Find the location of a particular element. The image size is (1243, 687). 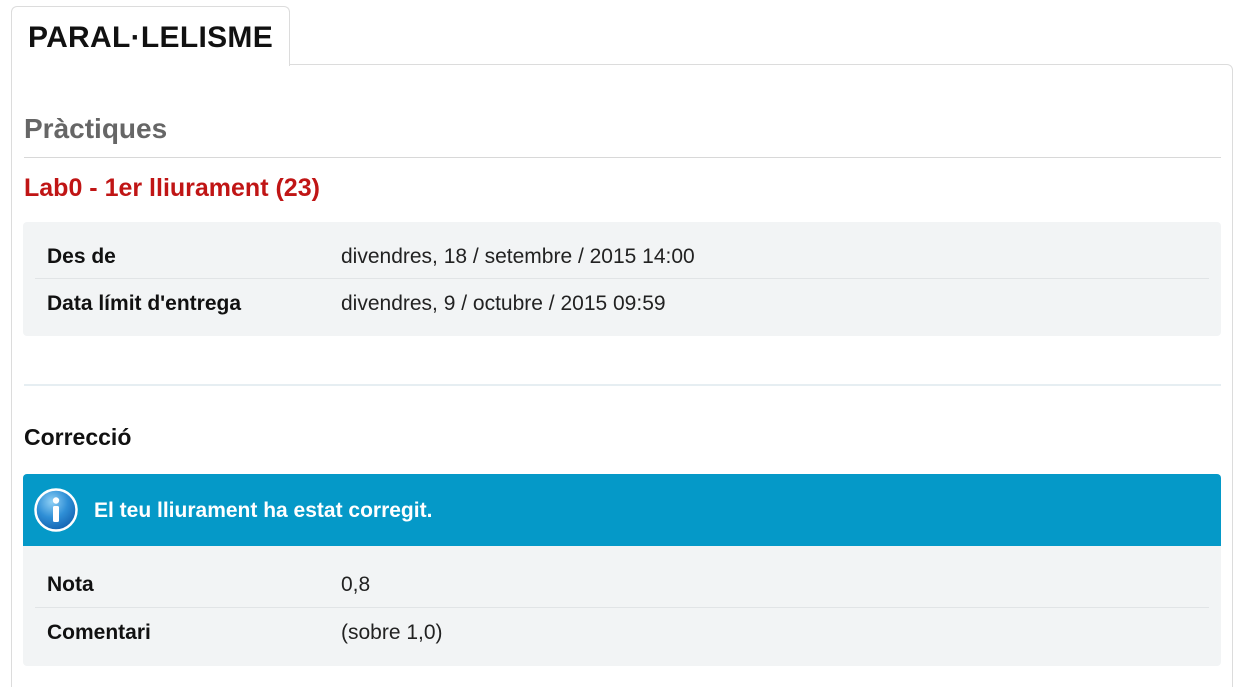

detail-row-comment: Comentari (sobre 1,0) is located at coordinates (622, 631).